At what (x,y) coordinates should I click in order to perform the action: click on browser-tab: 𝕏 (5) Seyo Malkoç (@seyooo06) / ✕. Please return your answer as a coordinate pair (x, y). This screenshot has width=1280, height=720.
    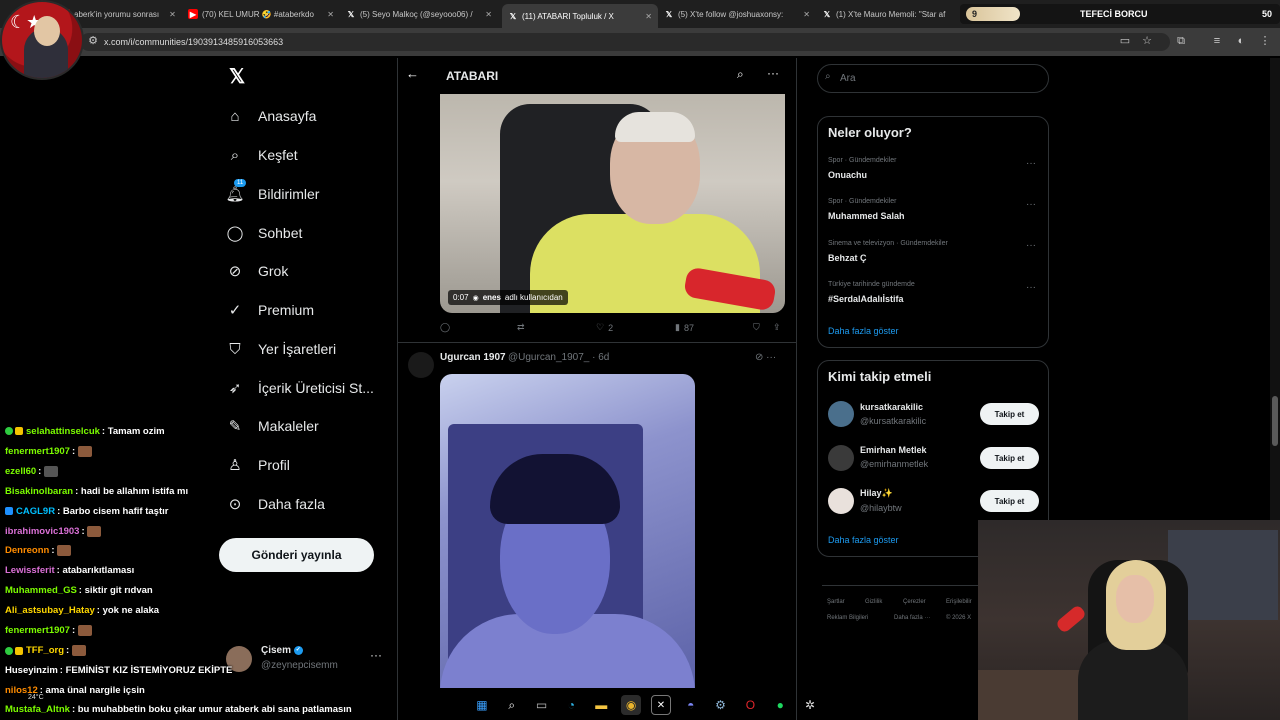
    Looking at the image, I should click on (422, 14).